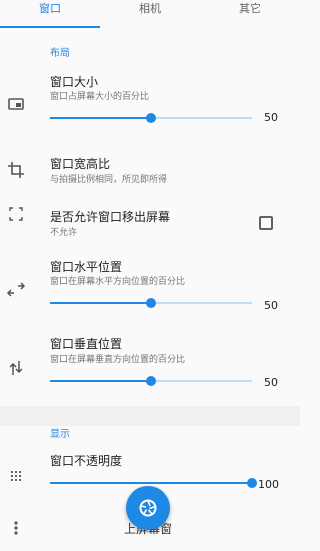 The width and height of the screenshot is (320, 551). I want to click on allow-offscreen-checkbox, so click(266, 223).